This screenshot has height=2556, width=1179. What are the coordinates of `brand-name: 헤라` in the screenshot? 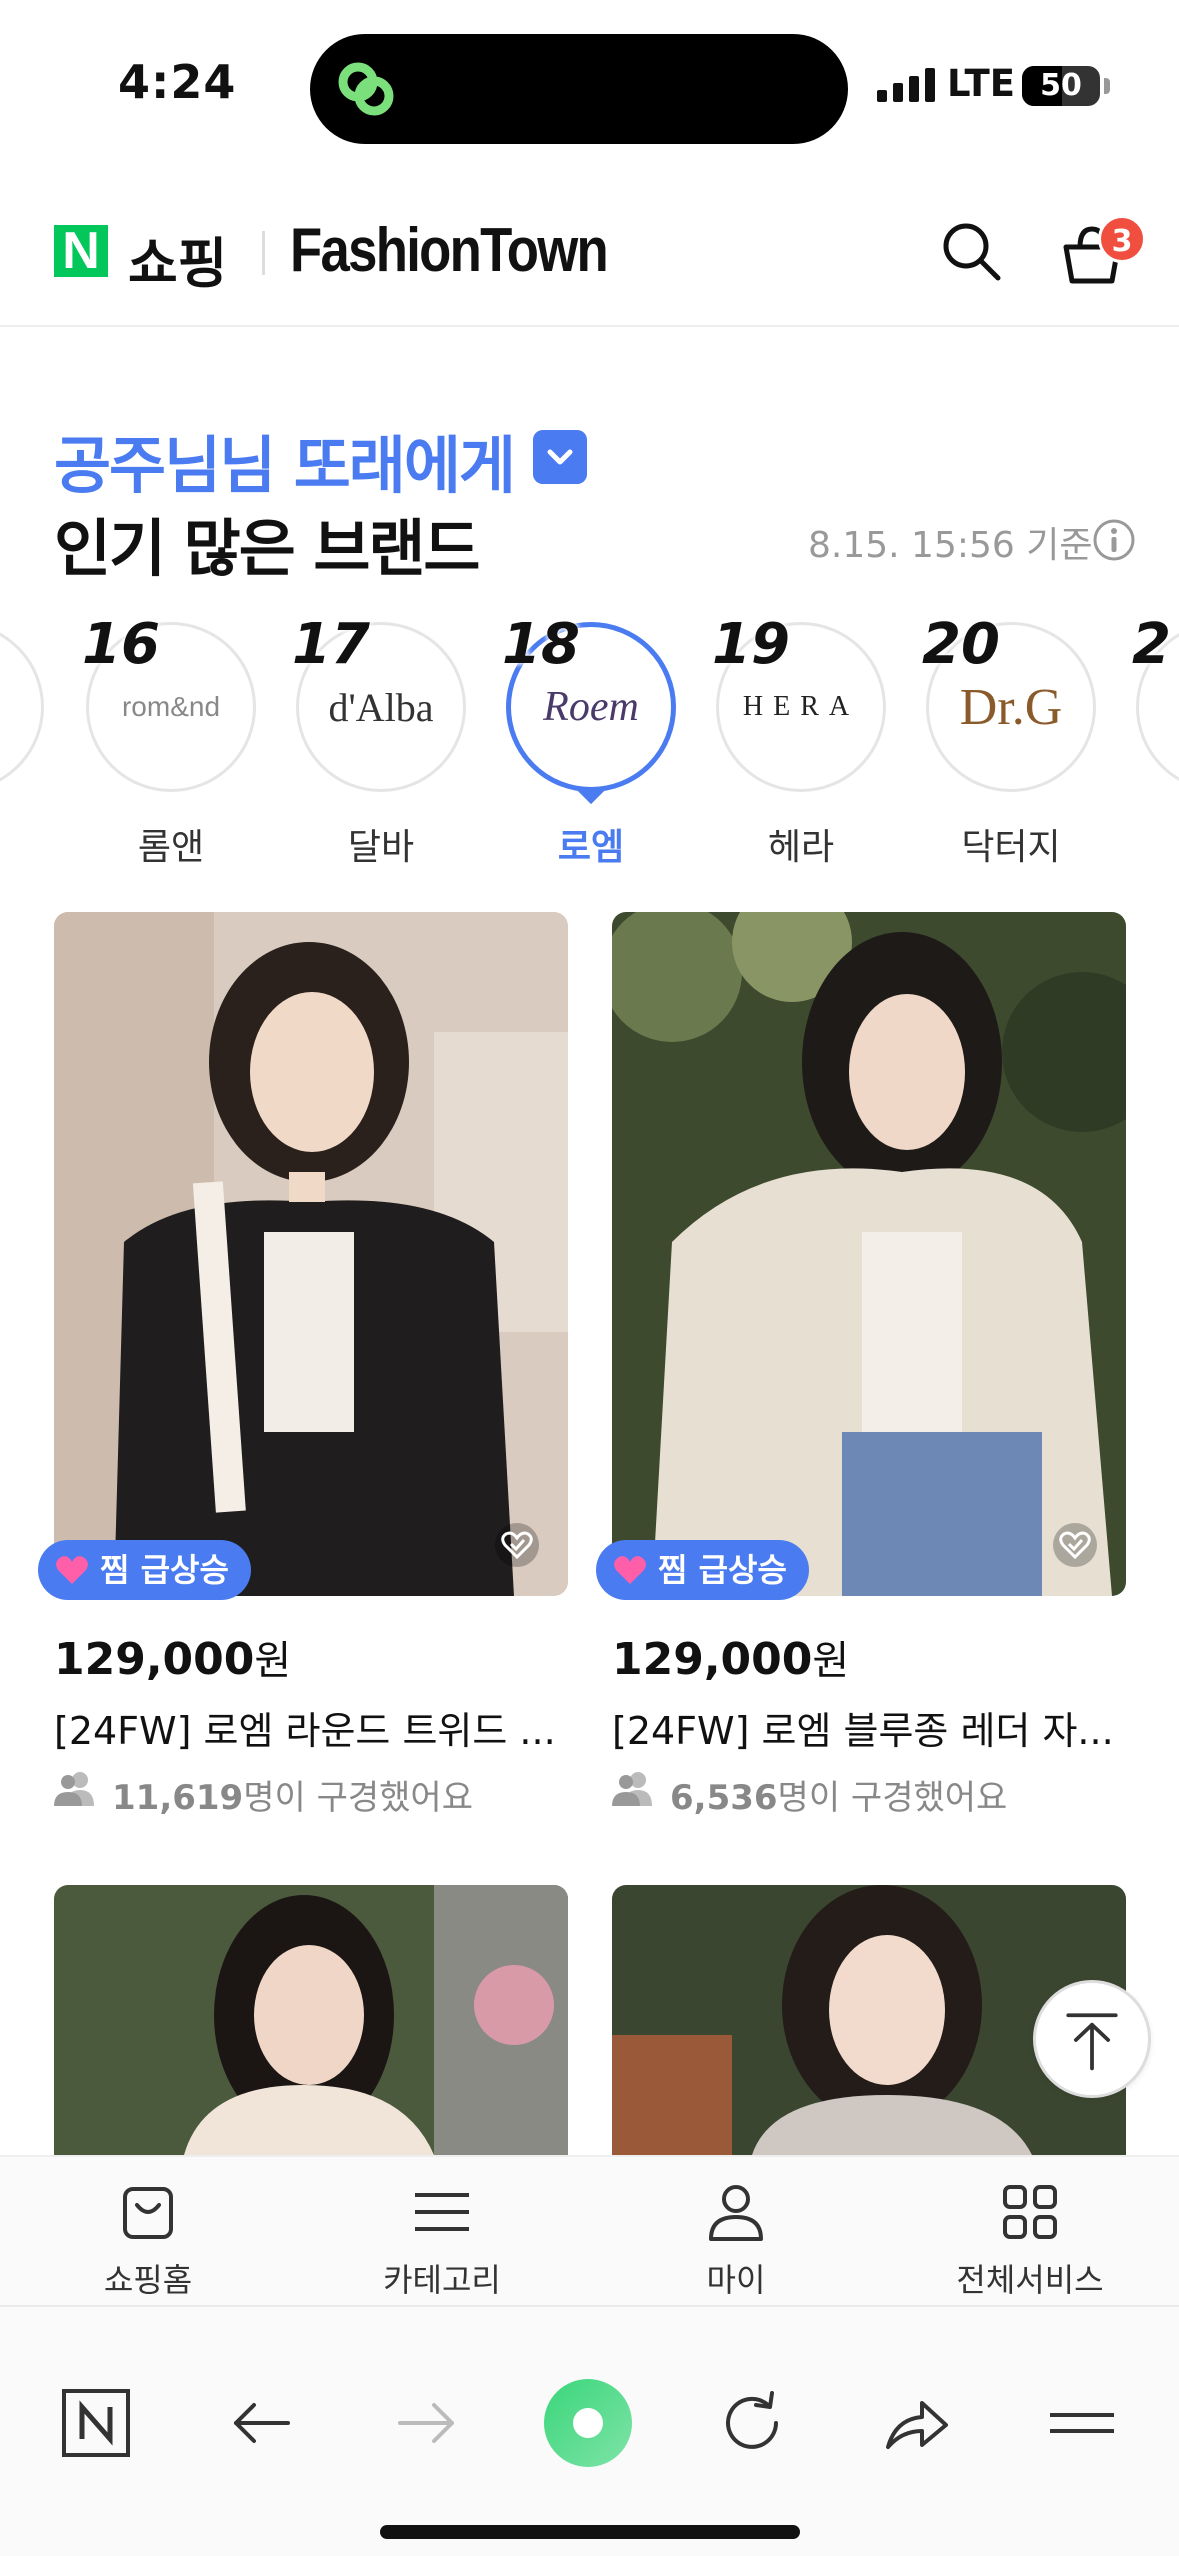 It's located at (801, 847).